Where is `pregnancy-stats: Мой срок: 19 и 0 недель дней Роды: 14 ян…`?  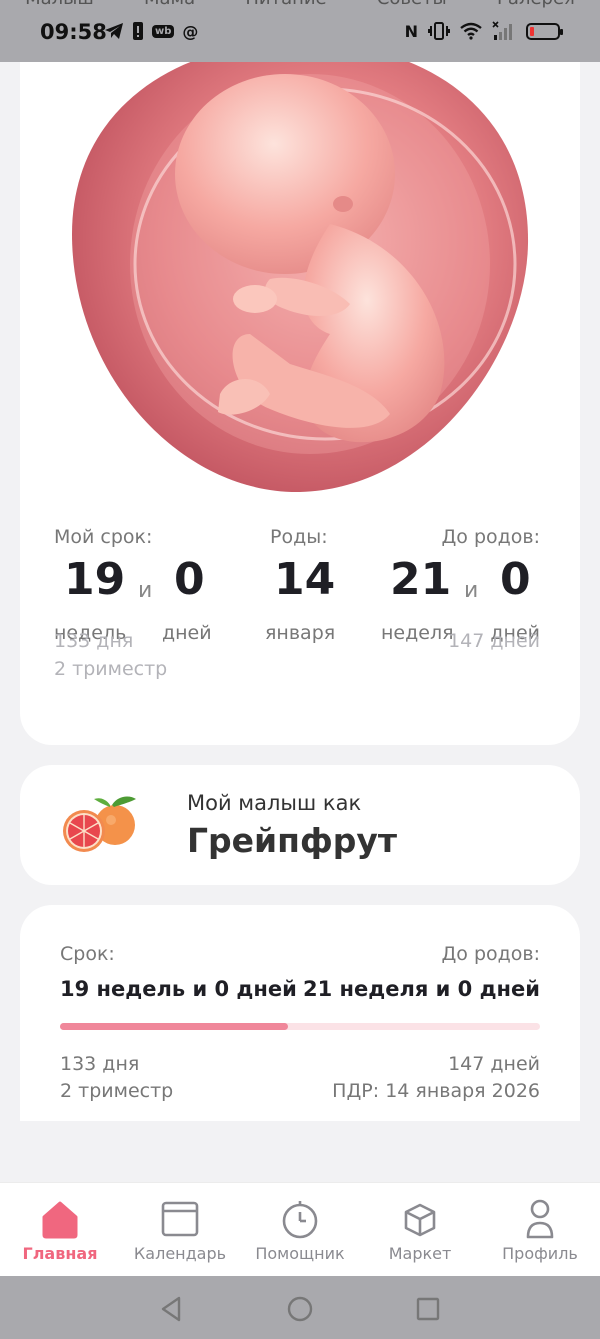 pregnancy-stats: Мой срок: 19 и 0 недель дней Роды: 14 ян… is located at coordinates (297, 626).